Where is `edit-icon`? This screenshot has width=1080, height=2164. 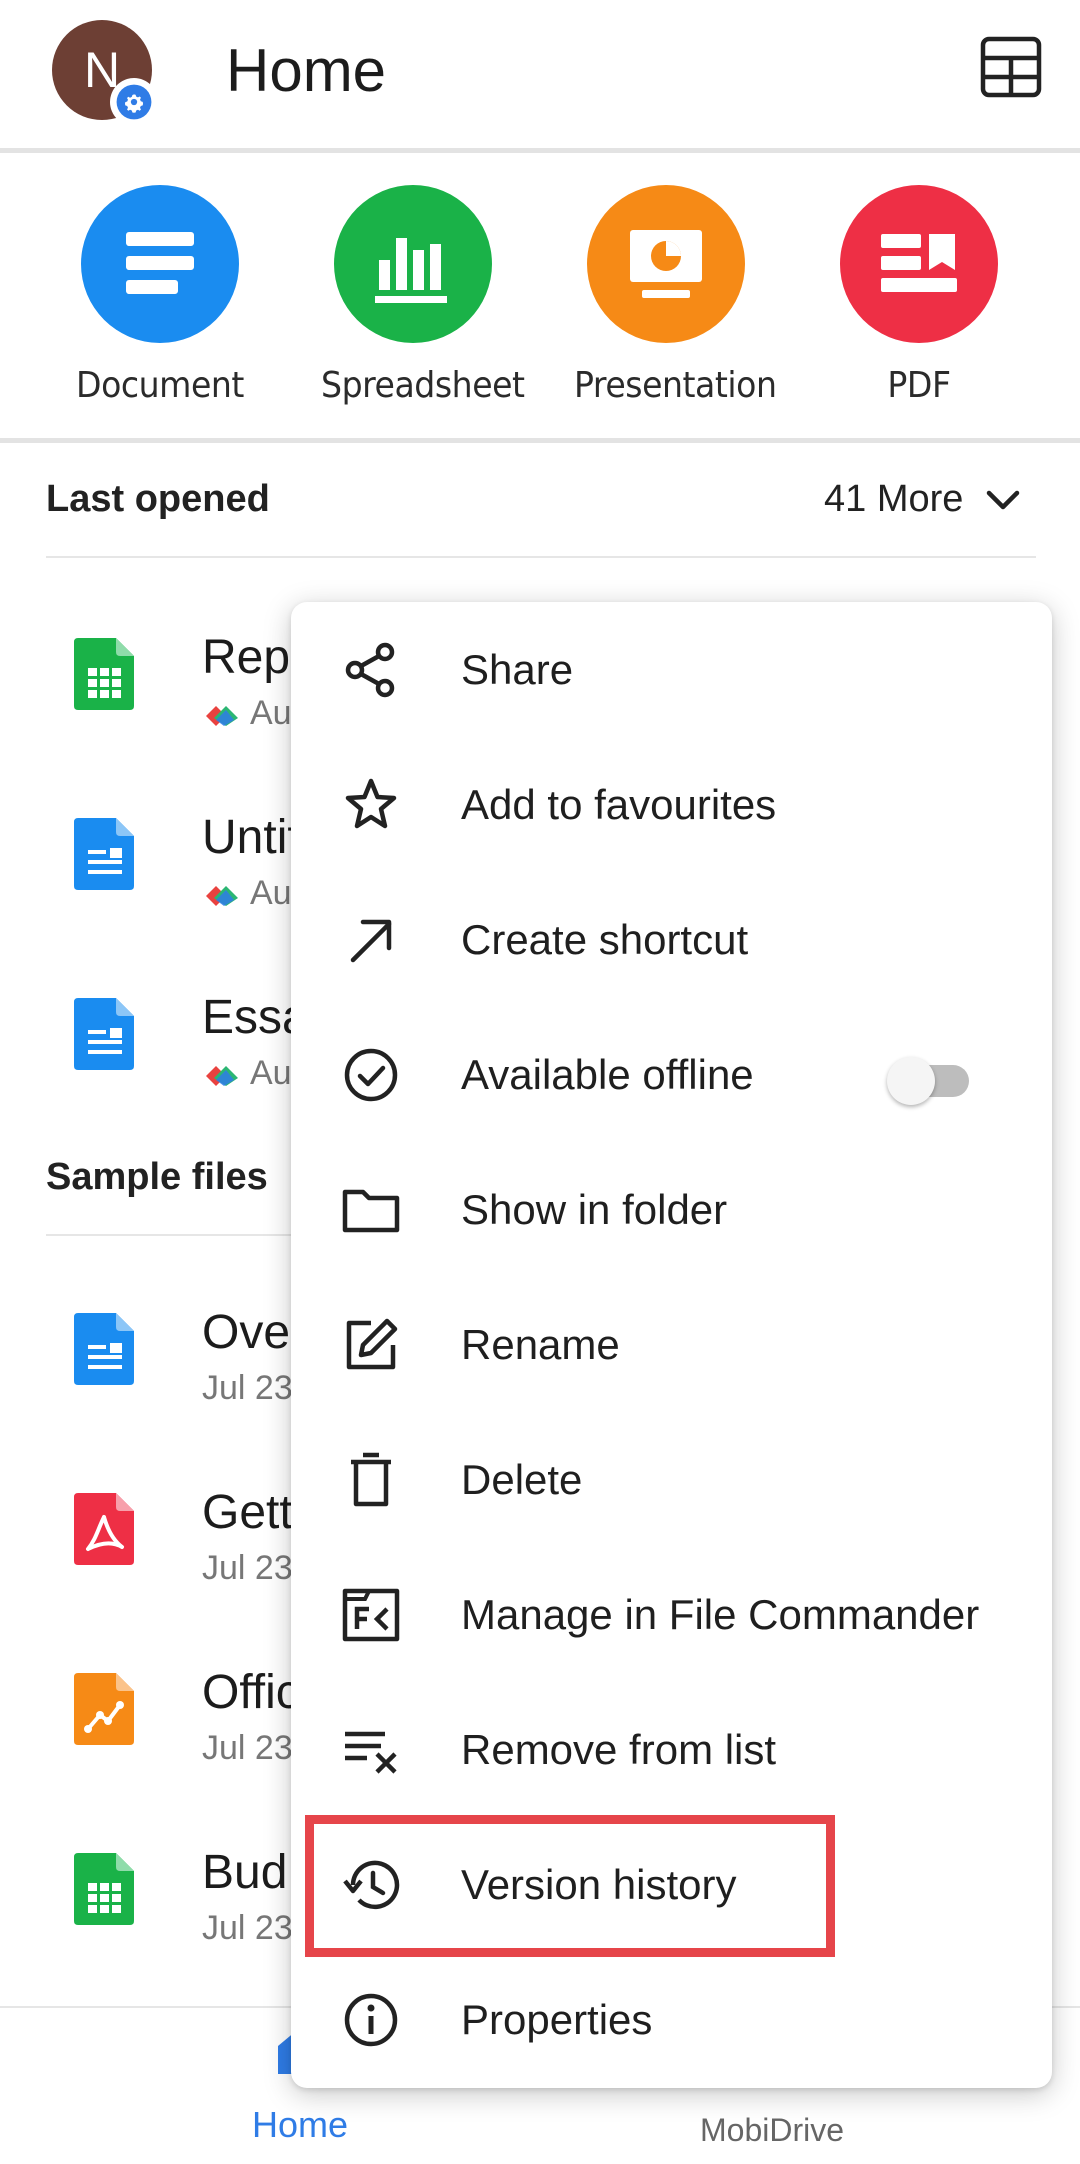
edit-icon is located at coordinates (372, 1344).